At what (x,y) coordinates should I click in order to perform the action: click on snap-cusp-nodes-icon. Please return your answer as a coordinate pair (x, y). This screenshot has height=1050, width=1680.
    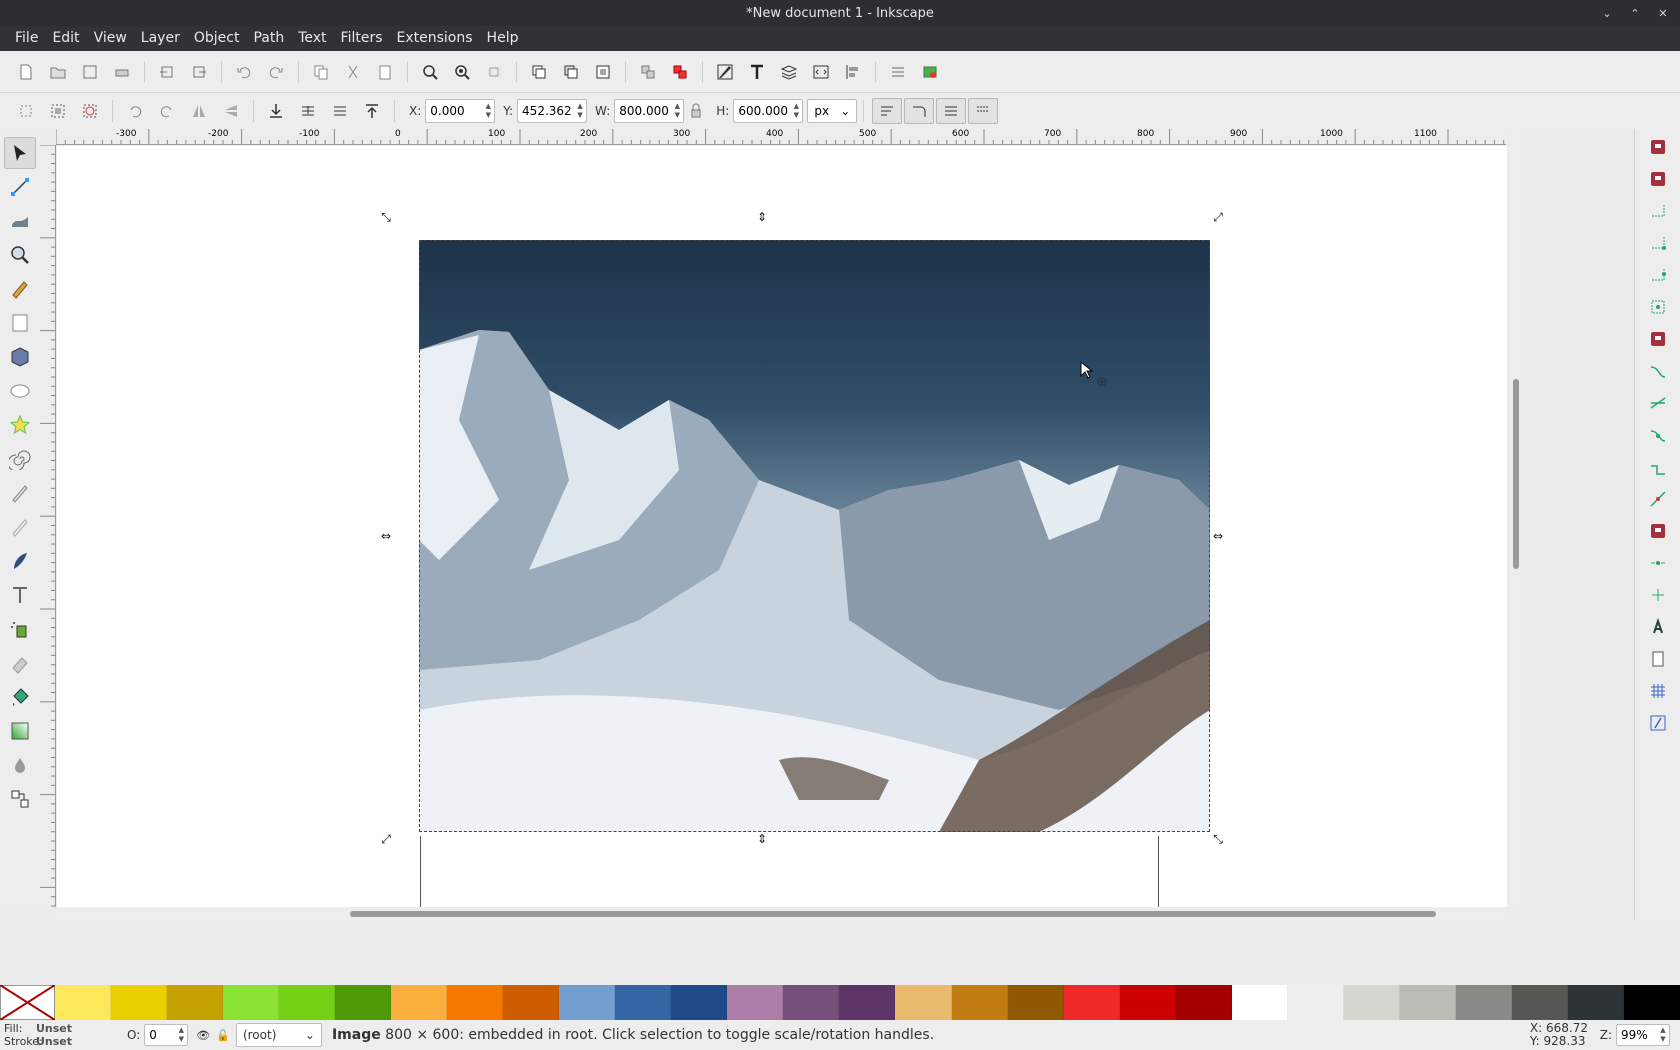
    Looking at the image, I should click on (1658, 435).